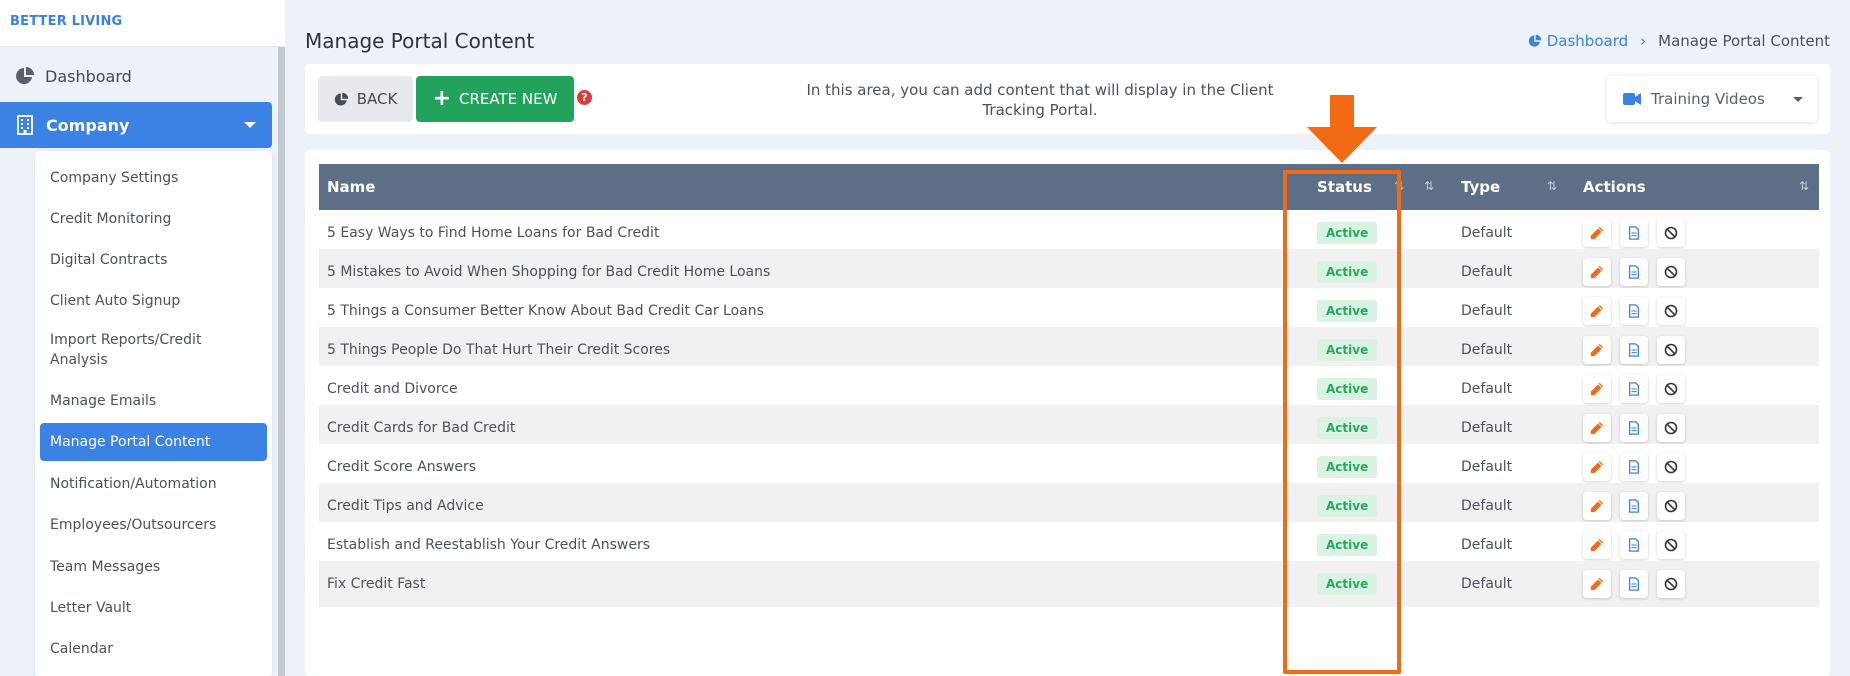 Image resolution: width=1850 pixels, height=676 pixels. Describe the element at coordinates (142, 23) in the screenshot. I see `brand-header: BETTER LIVING` at that location.